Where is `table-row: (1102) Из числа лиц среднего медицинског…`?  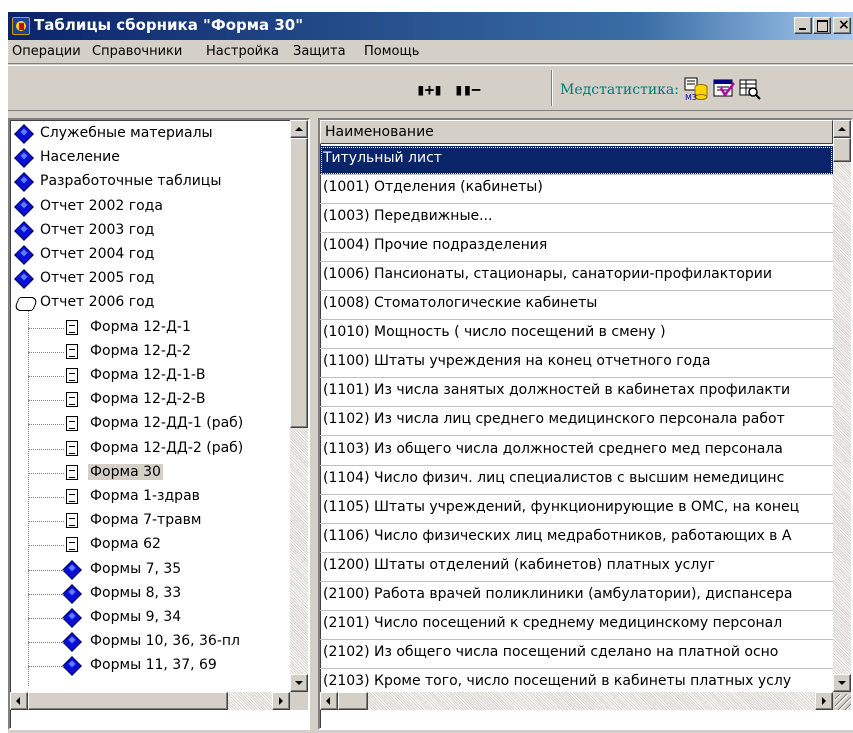 table-row: (1102) Из числа лиц среднего медицинског… is located at coordinates (576, 422).